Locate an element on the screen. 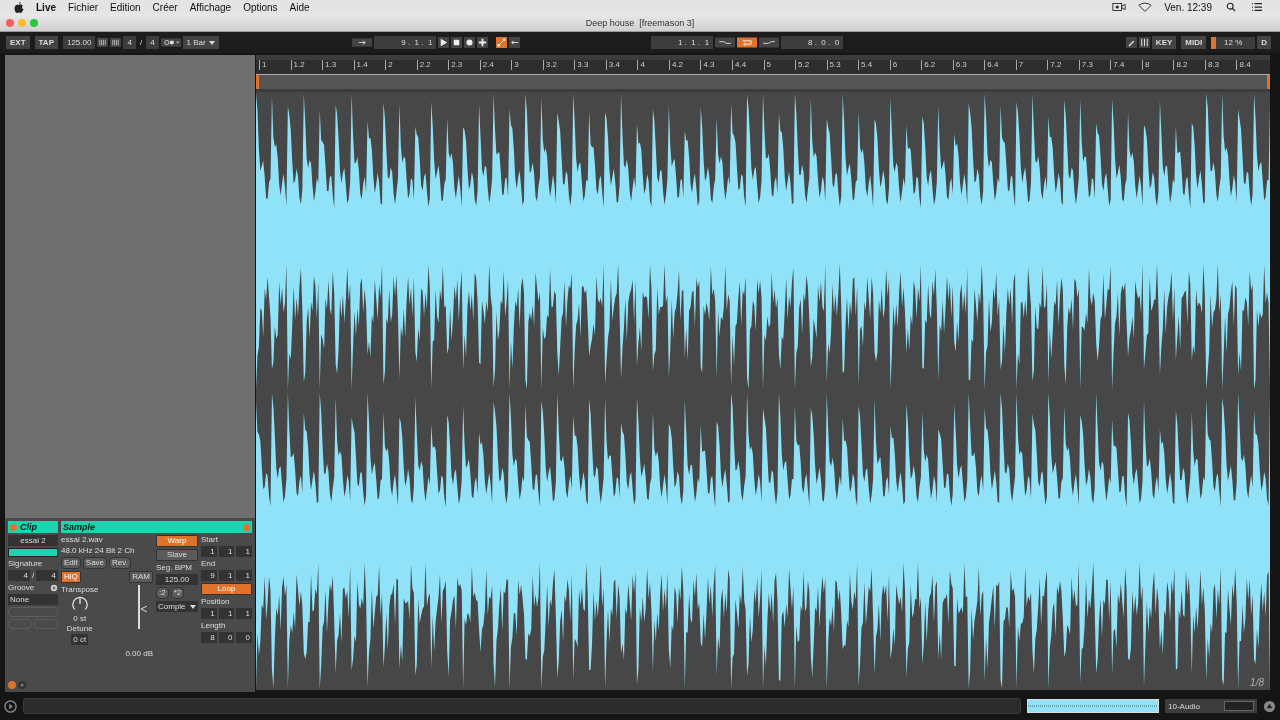 Image resolution: width=1280 pixels, height=720 pixels. menu-clock: Ven. 12:39 is located at coordinates (1188, 7).